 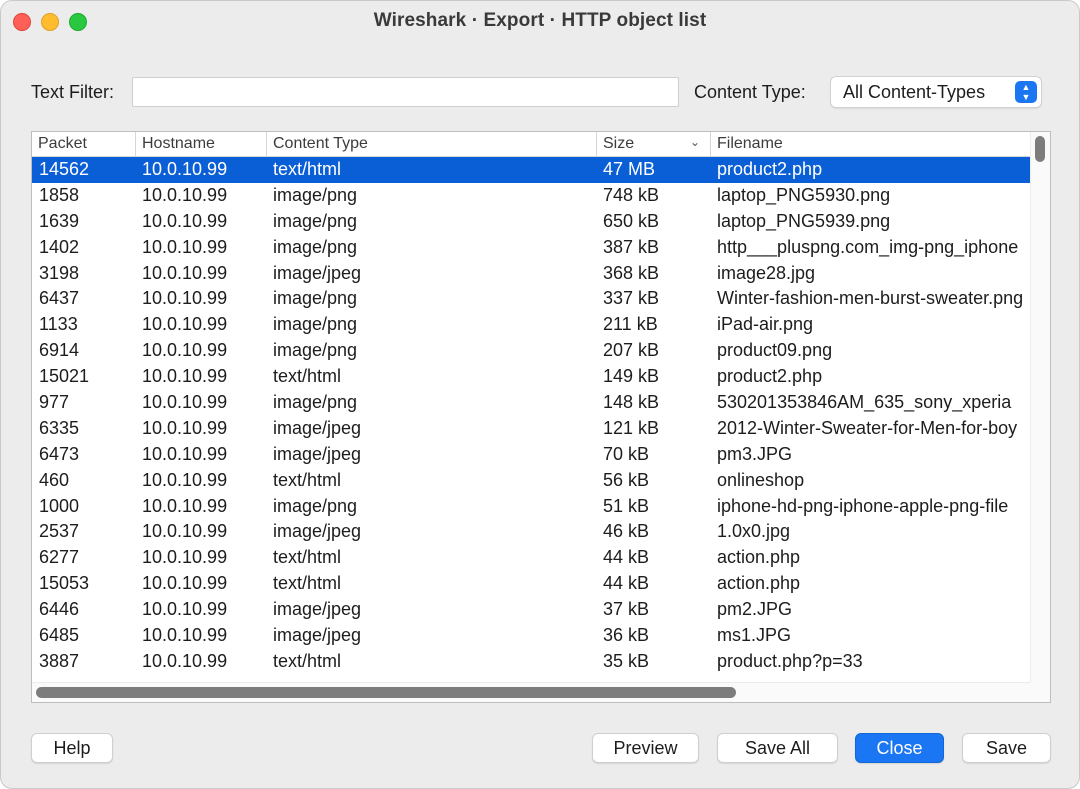 I want to click on cell-packet: 6473, so click(x=59, y=453).